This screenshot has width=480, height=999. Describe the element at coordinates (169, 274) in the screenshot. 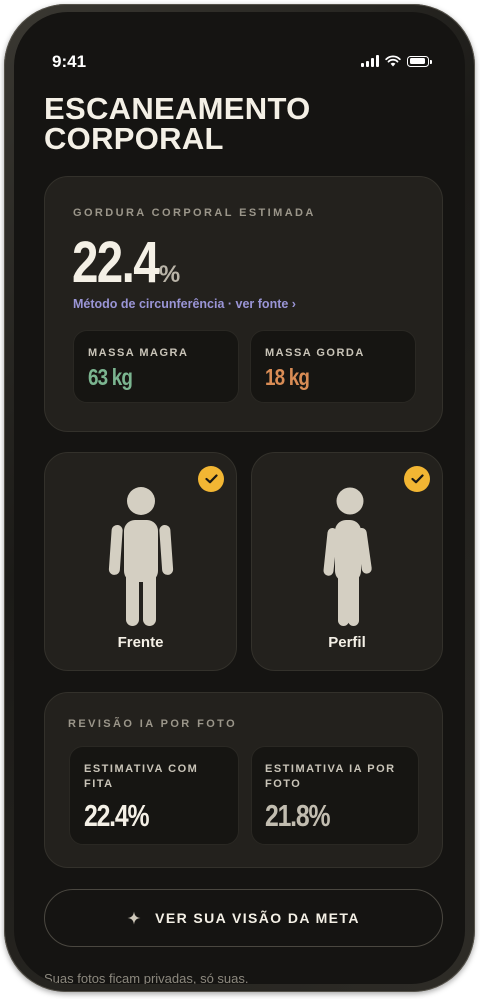

I see `body-fat-unit: %` at that location.